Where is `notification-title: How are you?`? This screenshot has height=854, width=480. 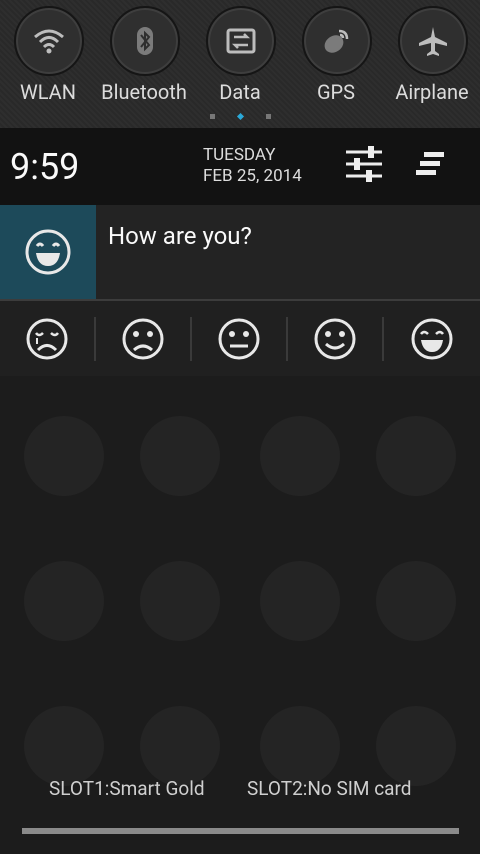 notification-title: How are you? is located at coordinates (180, 236).